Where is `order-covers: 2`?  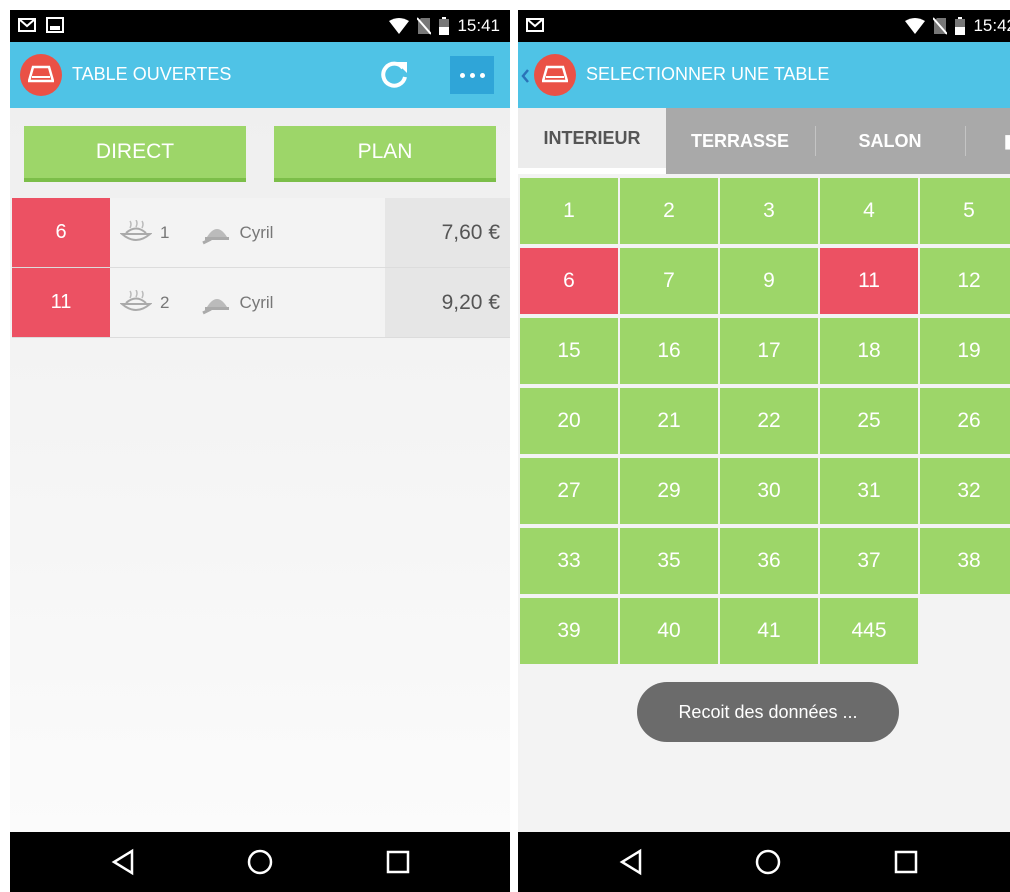
order-covers: 2 is located at coordinates (165, 302).